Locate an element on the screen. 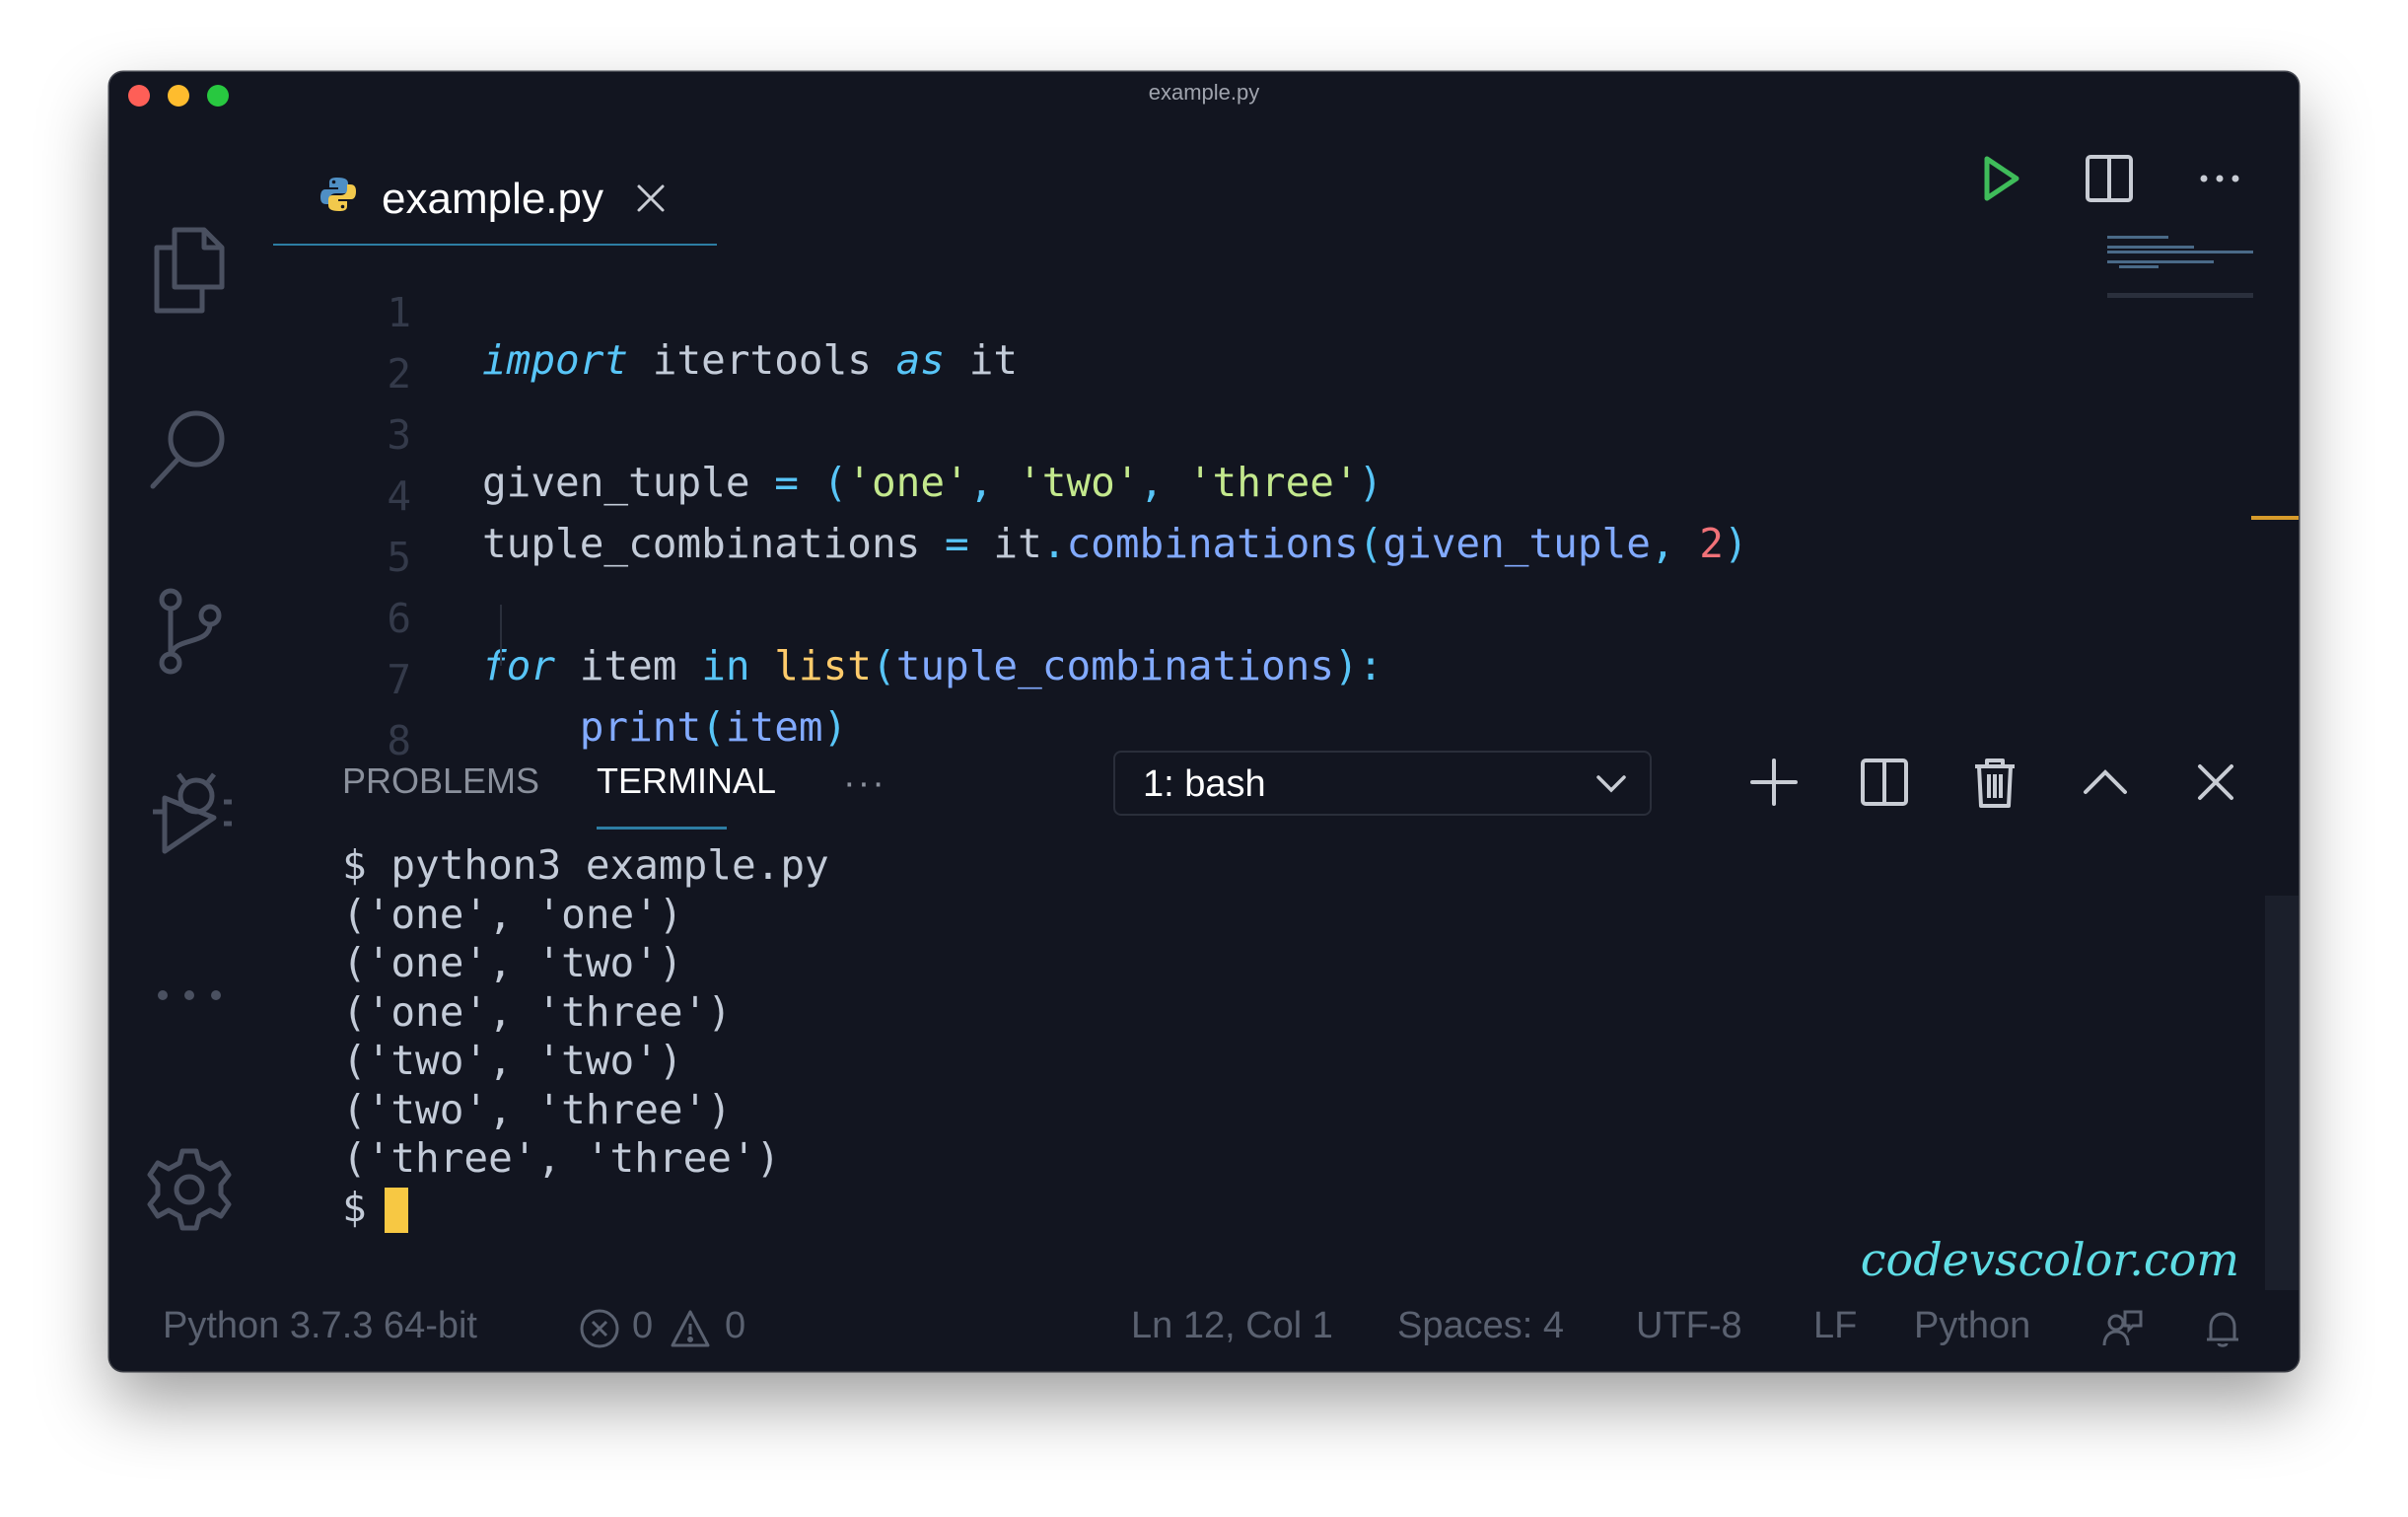 This screenshot has width=2408, height=1517. explorer-icon is located at coordinates (189, 270).